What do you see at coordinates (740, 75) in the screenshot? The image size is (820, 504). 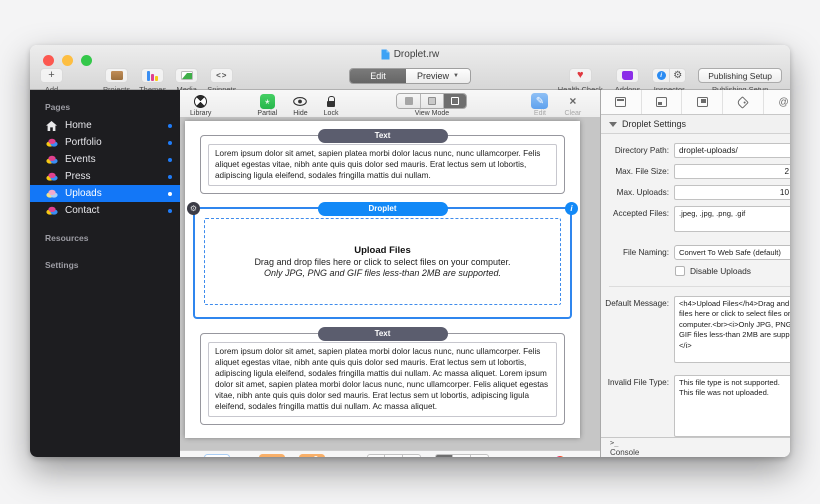 I see `publishing-setup-button: Publishing Setup` at bounding box center [740, 75].